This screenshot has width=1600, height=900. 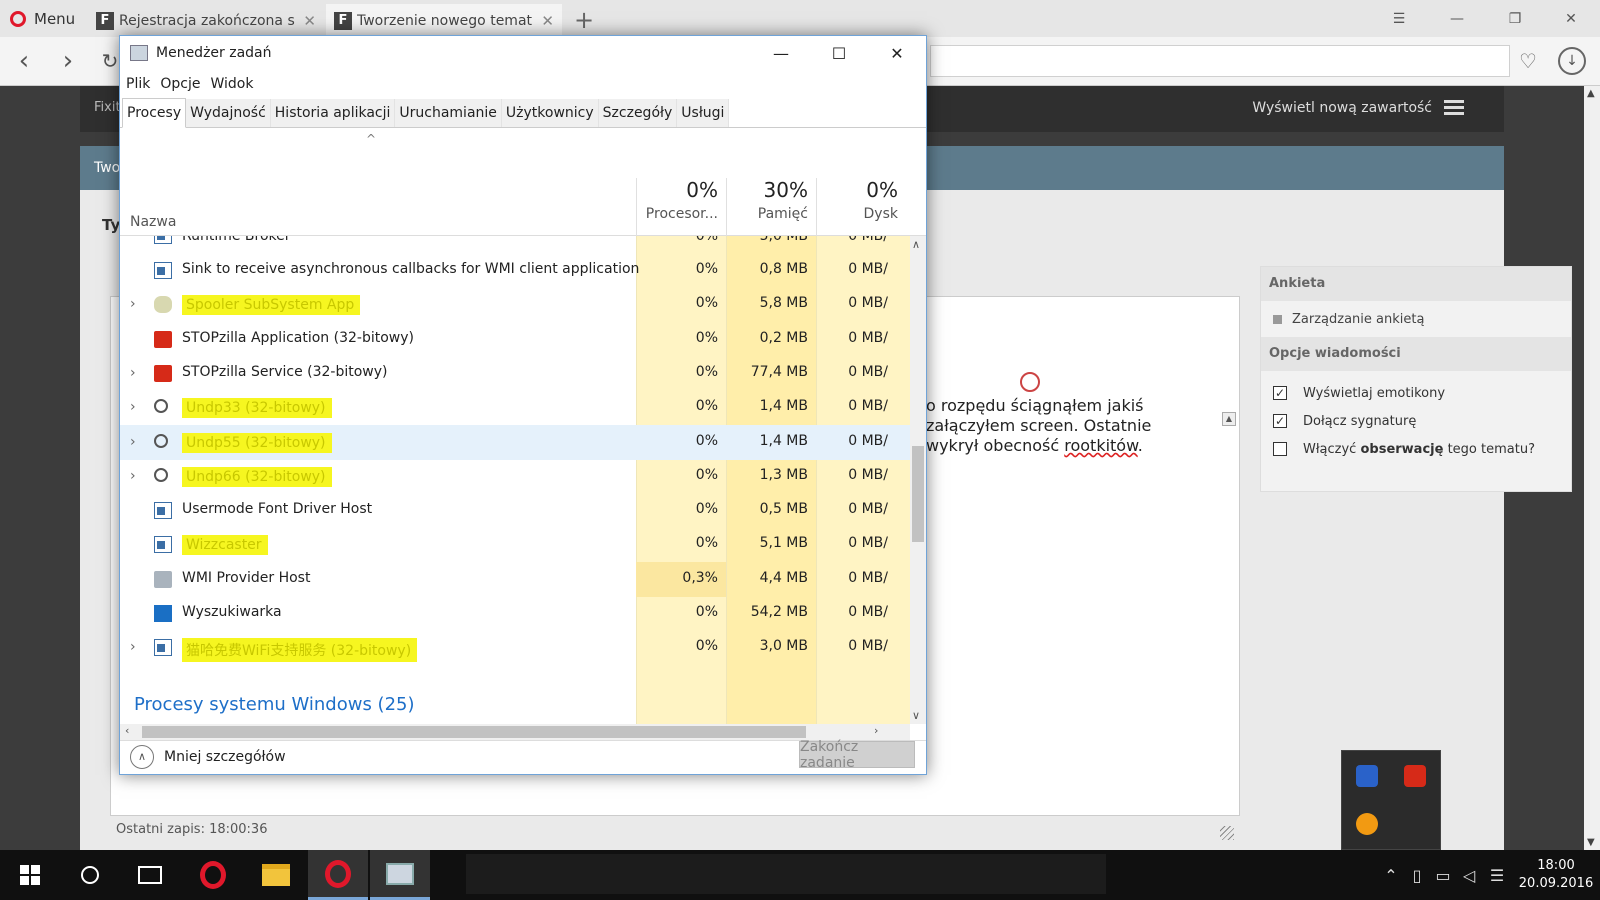 What do you see at coordinates (515, 613) in the screenshot?
I see `process-row: Wyszukiwarka 0% 54,2 MB 0 MB/` at bounding box center [515, 613].